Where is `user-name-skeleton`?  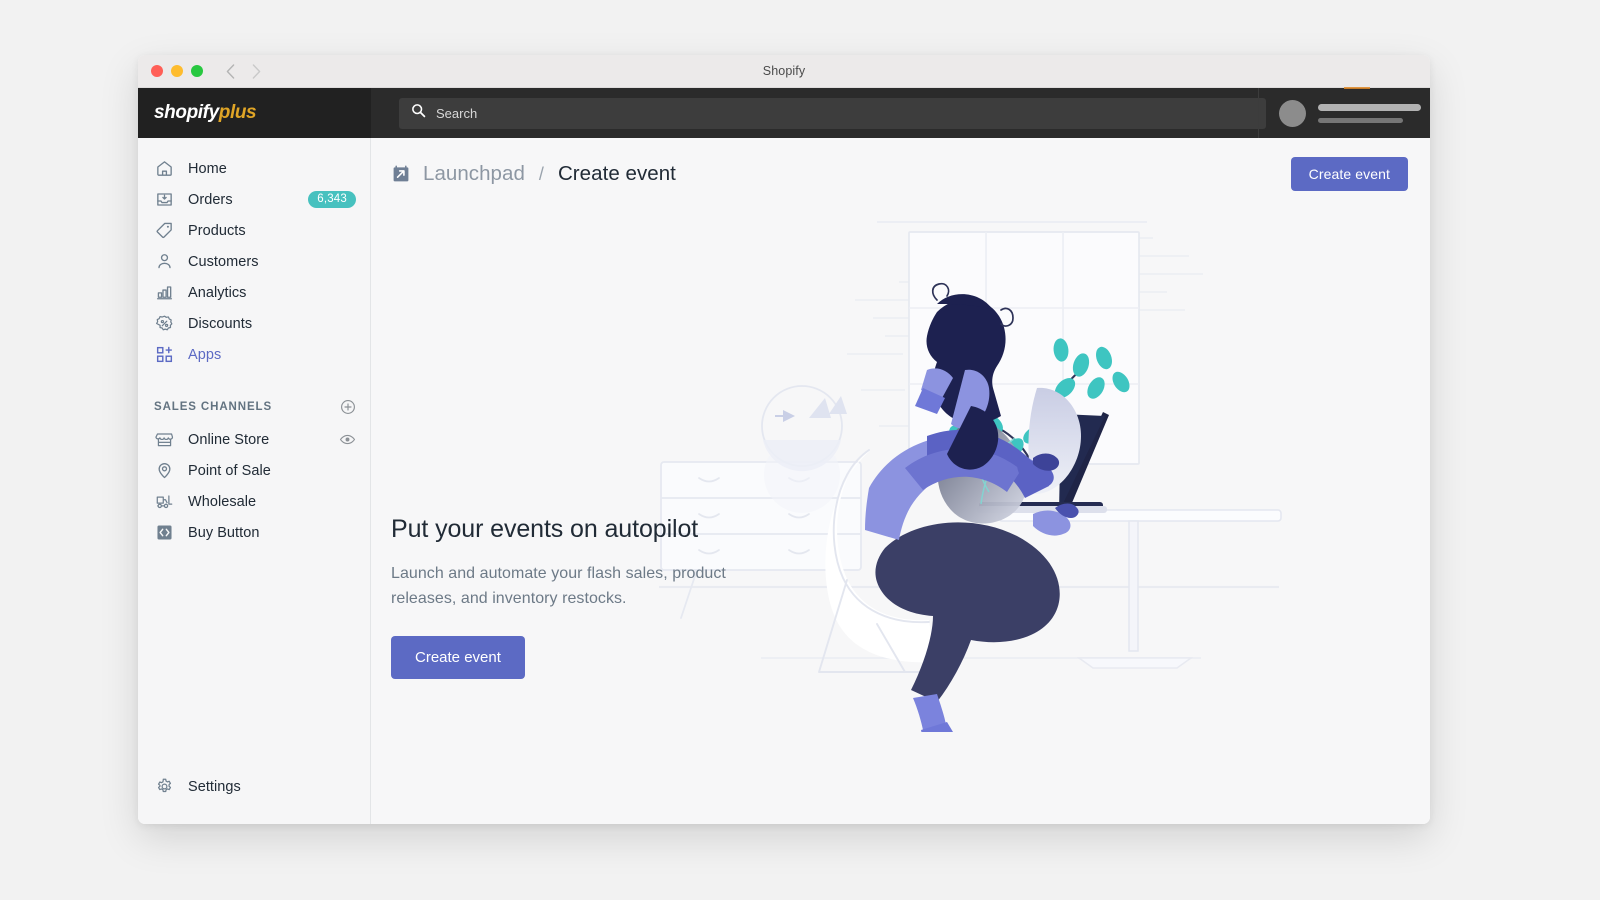 user-name-skeleton is located at coordinates (1369, 113).